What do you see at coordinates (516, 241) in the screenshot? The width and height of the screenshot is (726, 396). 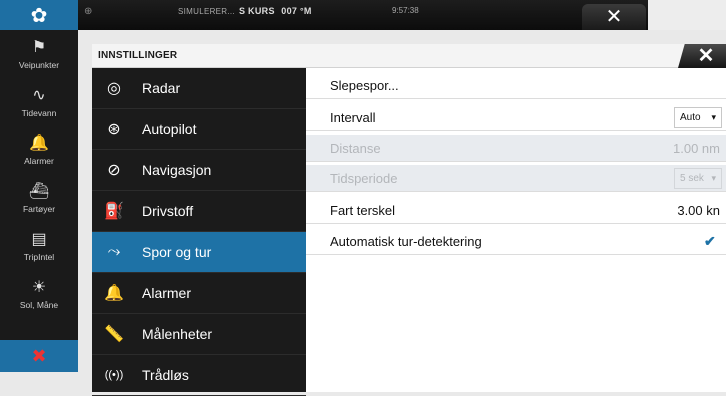 I see `row-automatisk-tur-detektering: Automatisk tur-detektering ✔` at bounding box center [516, 241].